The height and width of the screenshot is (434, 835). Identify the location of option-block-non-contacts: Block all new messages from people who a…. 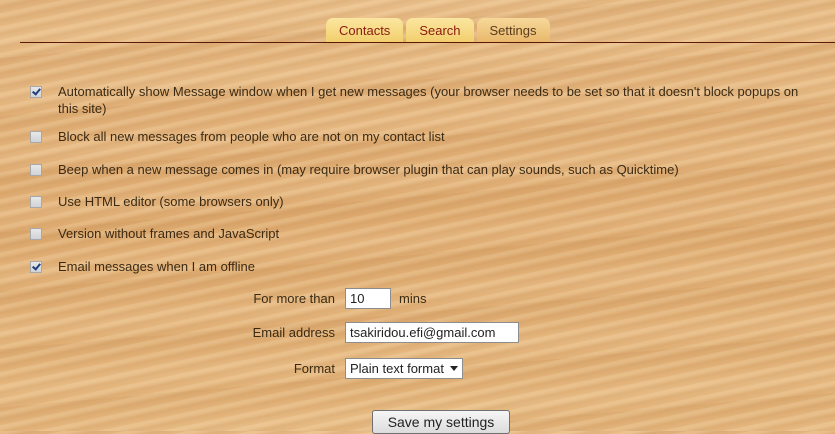
(425, 136).